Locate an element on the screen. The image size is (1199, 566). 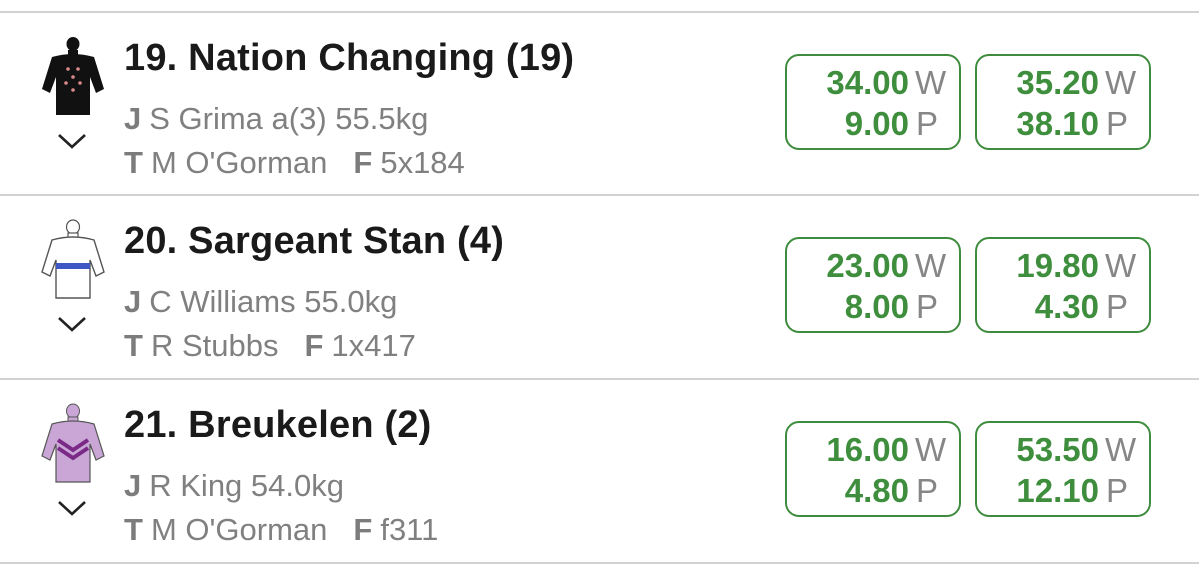
win-odds: 16.00 W is located at coordinates (886, 449).